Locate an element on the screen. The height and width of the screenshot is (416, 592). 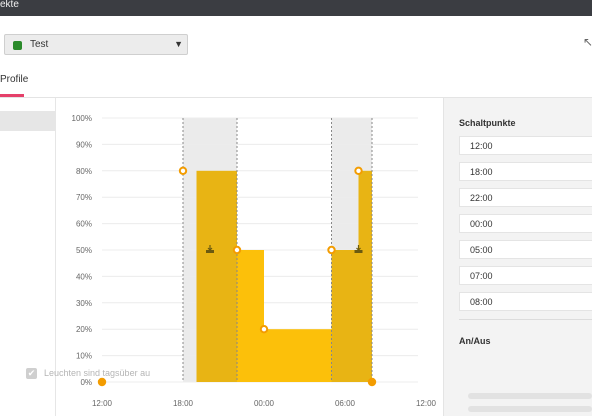
y-tick-label: 40% is located at coordinates (84, 276).